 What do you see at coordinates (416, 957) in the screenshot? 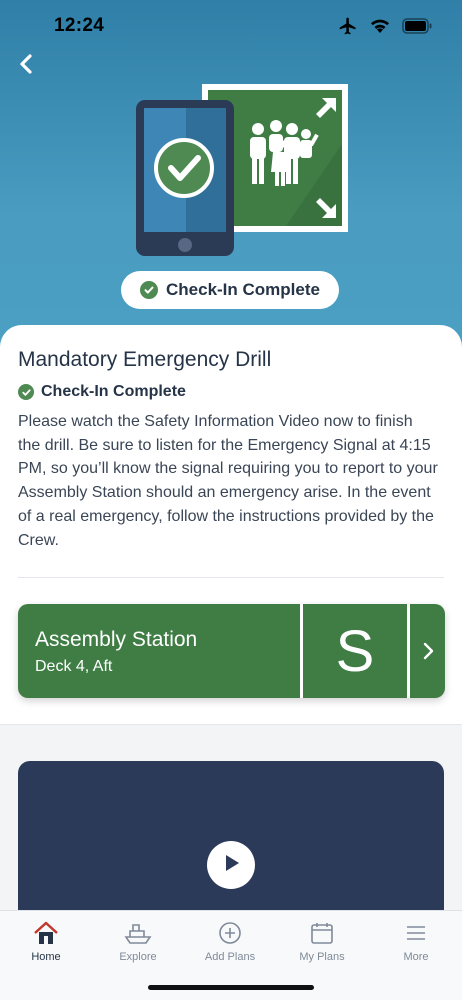
I see `tab-label: More` at bounding box center [416, 957].